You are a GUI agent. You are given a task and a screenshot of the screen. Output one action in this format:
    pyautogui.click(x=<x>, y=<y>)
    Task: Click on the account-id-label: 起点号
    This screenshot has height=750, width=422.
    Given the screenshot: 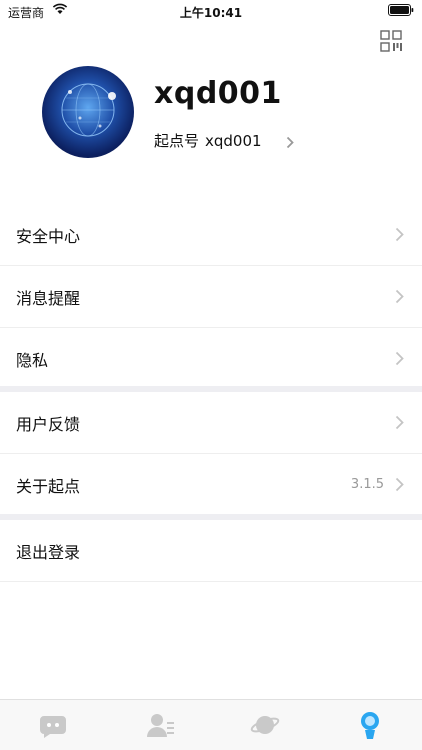 What is the action you would take?
    pyautogui.click(x=177, y=141)
    